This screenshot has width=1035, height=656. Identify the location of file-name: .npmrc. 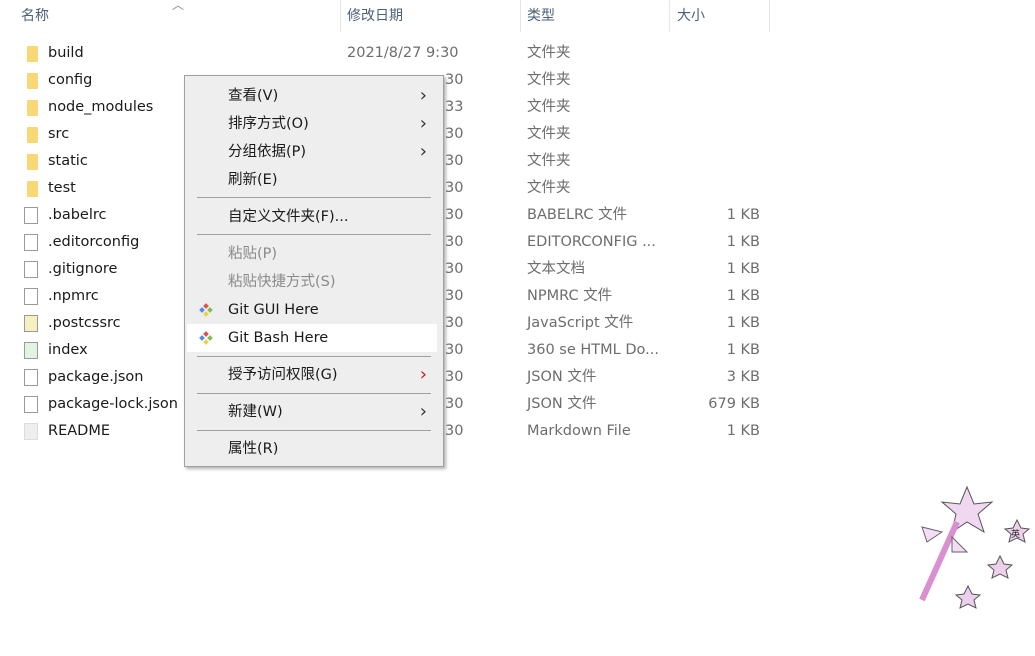
(73, 296).